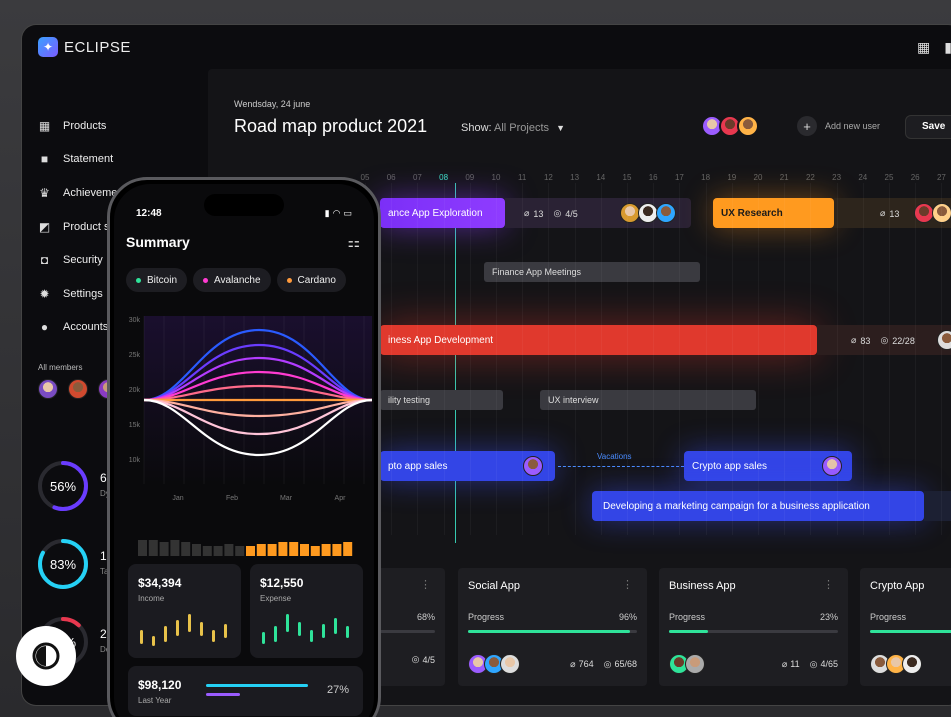 The width and height of the screenshot is (951, 717). What do you see at coordinates (758, 177) in the screenshot?
I see `timeline-day: 20` at bounding box center [758, 177].